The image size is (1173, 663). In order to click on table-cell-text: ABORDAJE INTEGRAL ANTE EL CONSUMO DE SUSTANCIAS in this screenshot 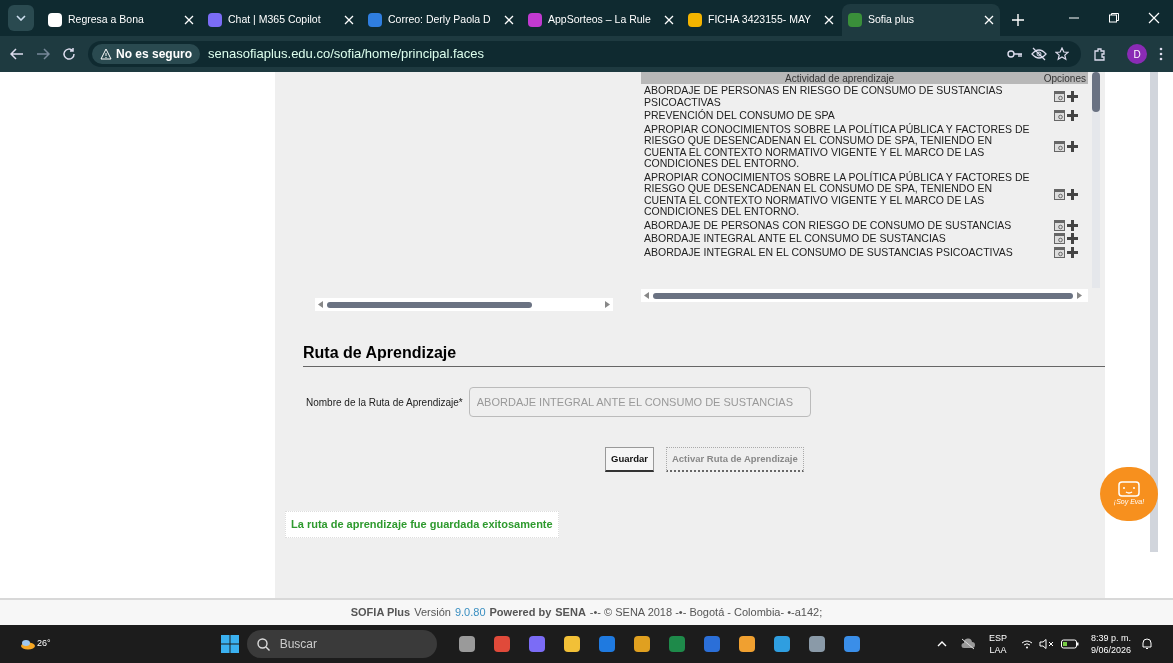, I will do `click(795, 239)`.